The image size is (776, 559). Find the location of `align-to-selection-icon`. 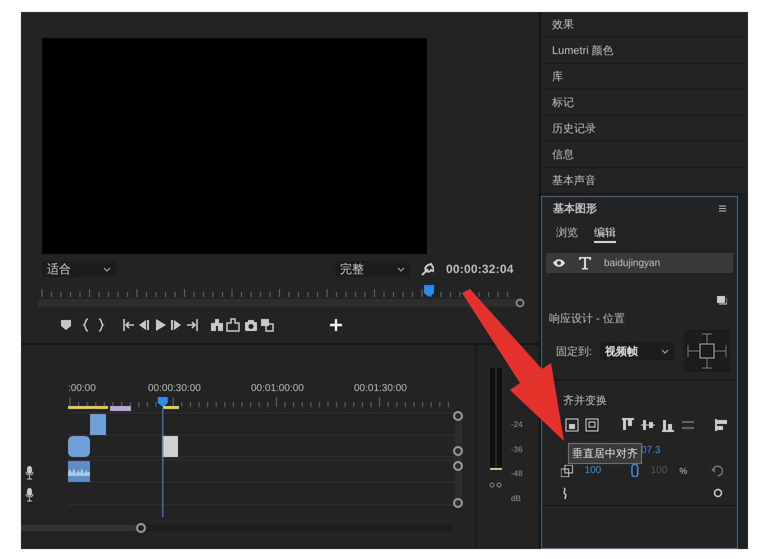

align-to-selection-icon is located at coordinates (592, 425).